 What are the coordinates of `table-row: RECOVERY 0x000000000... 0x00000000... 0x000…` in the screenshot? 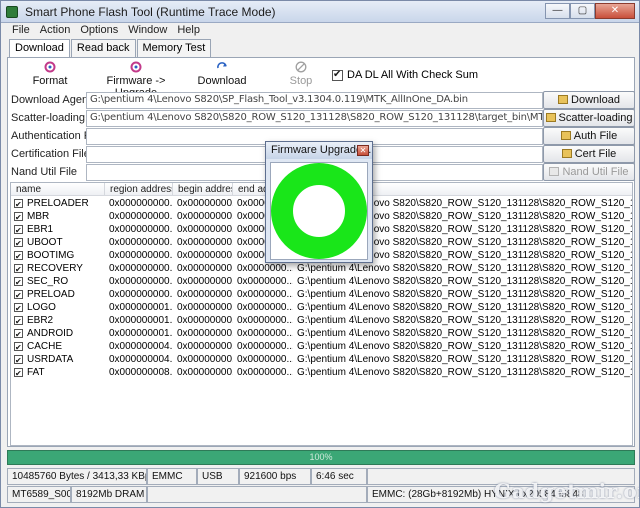 It's located at (322, 268).